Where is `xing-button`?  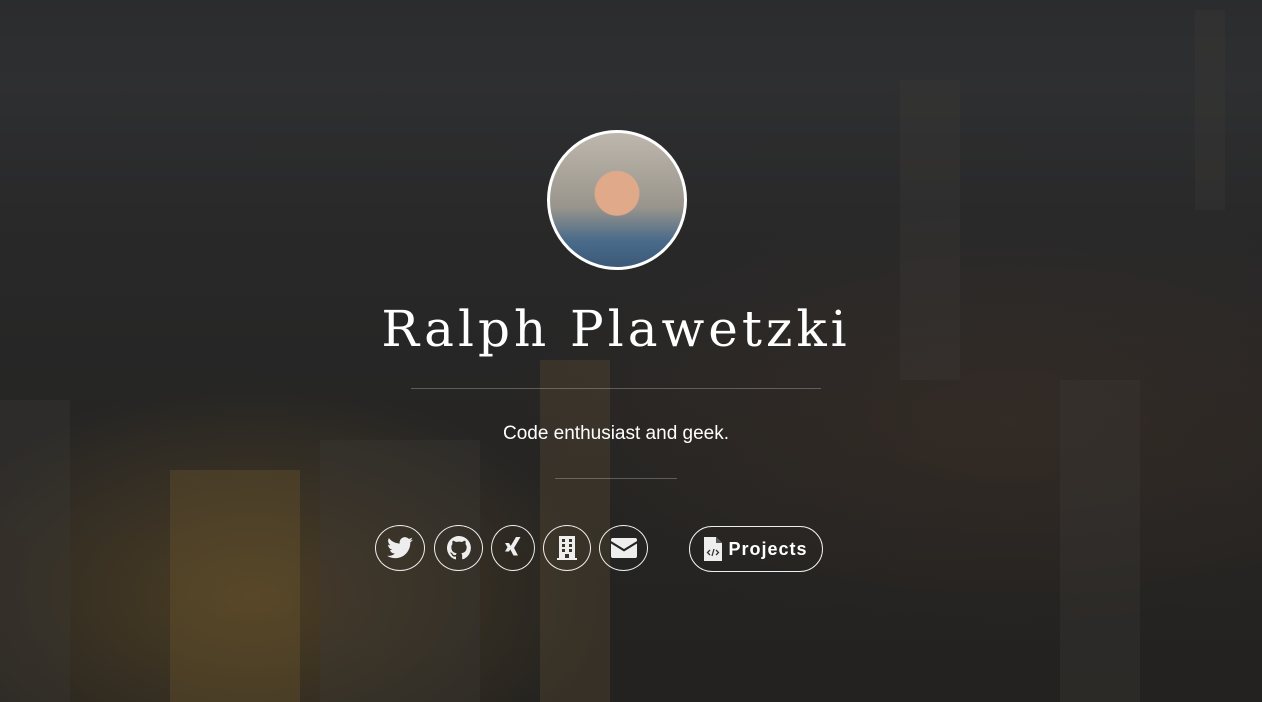
xing-button is located at coordinates (513, 548).